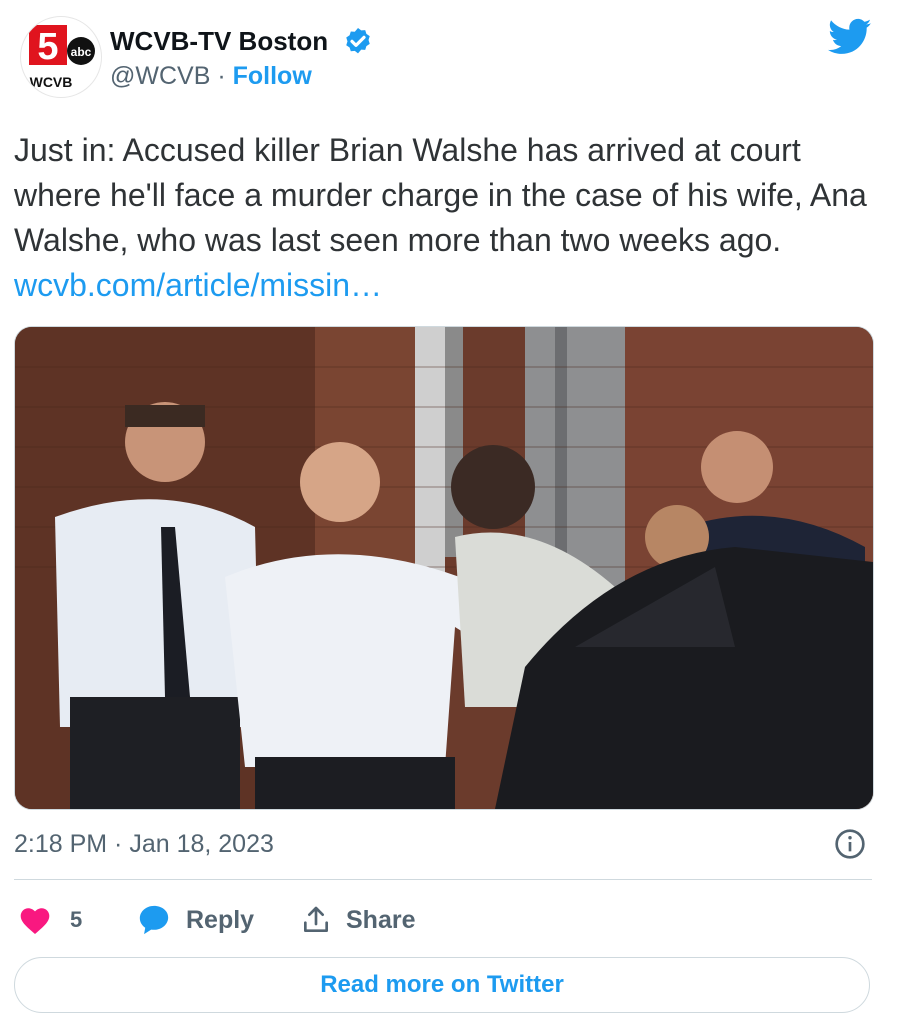 This screenshot has height=1024, width=900. I want to click on twitter-bird-icon, so click(850, 37).